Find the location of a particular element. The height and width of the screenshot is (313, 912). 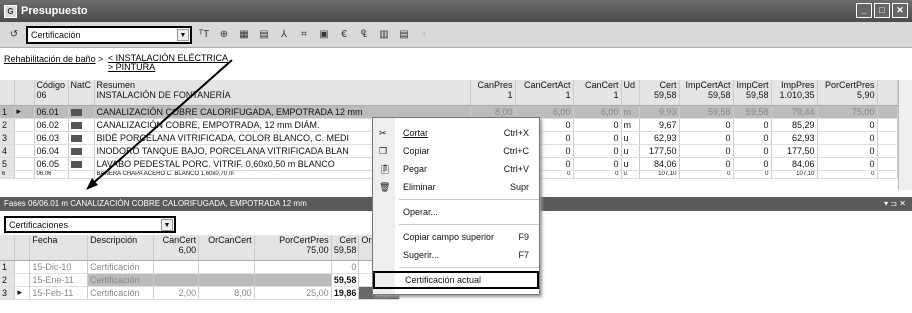

copy-icon: ❐ is located at coordinates (383, 150).